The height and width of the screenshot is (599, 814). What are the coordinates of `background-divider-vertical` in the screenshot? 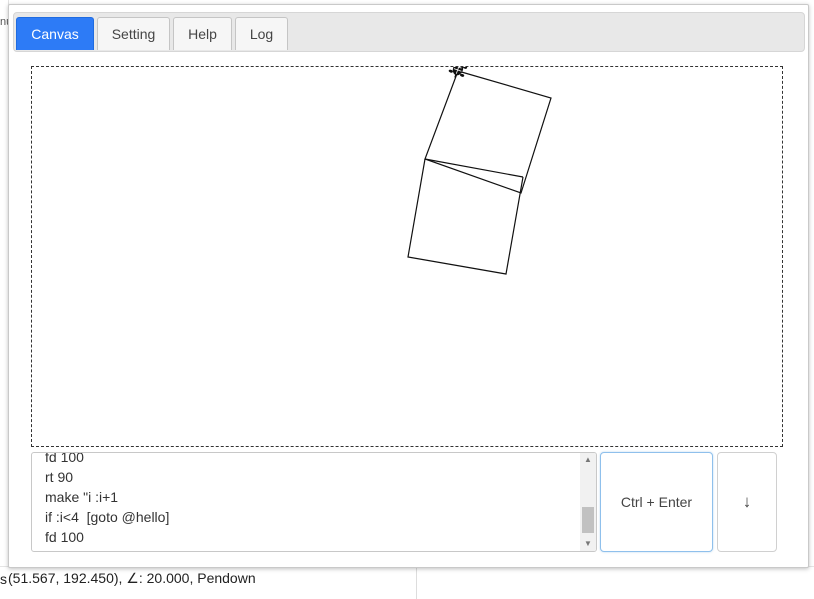 It's located at (416, 582).